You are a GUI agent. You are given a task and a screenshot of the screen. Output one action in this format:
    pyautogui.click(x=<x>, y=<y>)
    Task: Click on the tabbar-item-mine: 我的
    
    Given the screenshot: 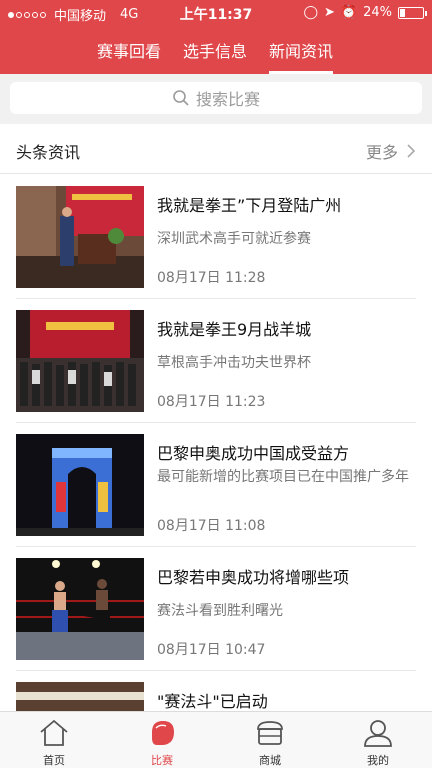 What is the action you would take?
    pyautogui.click(x=378, y=740)
    